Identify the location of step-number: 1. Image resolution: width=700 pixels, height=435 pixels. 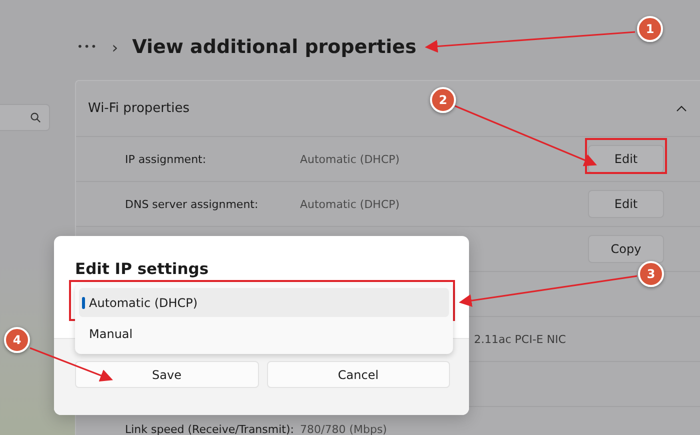
(650, 29).